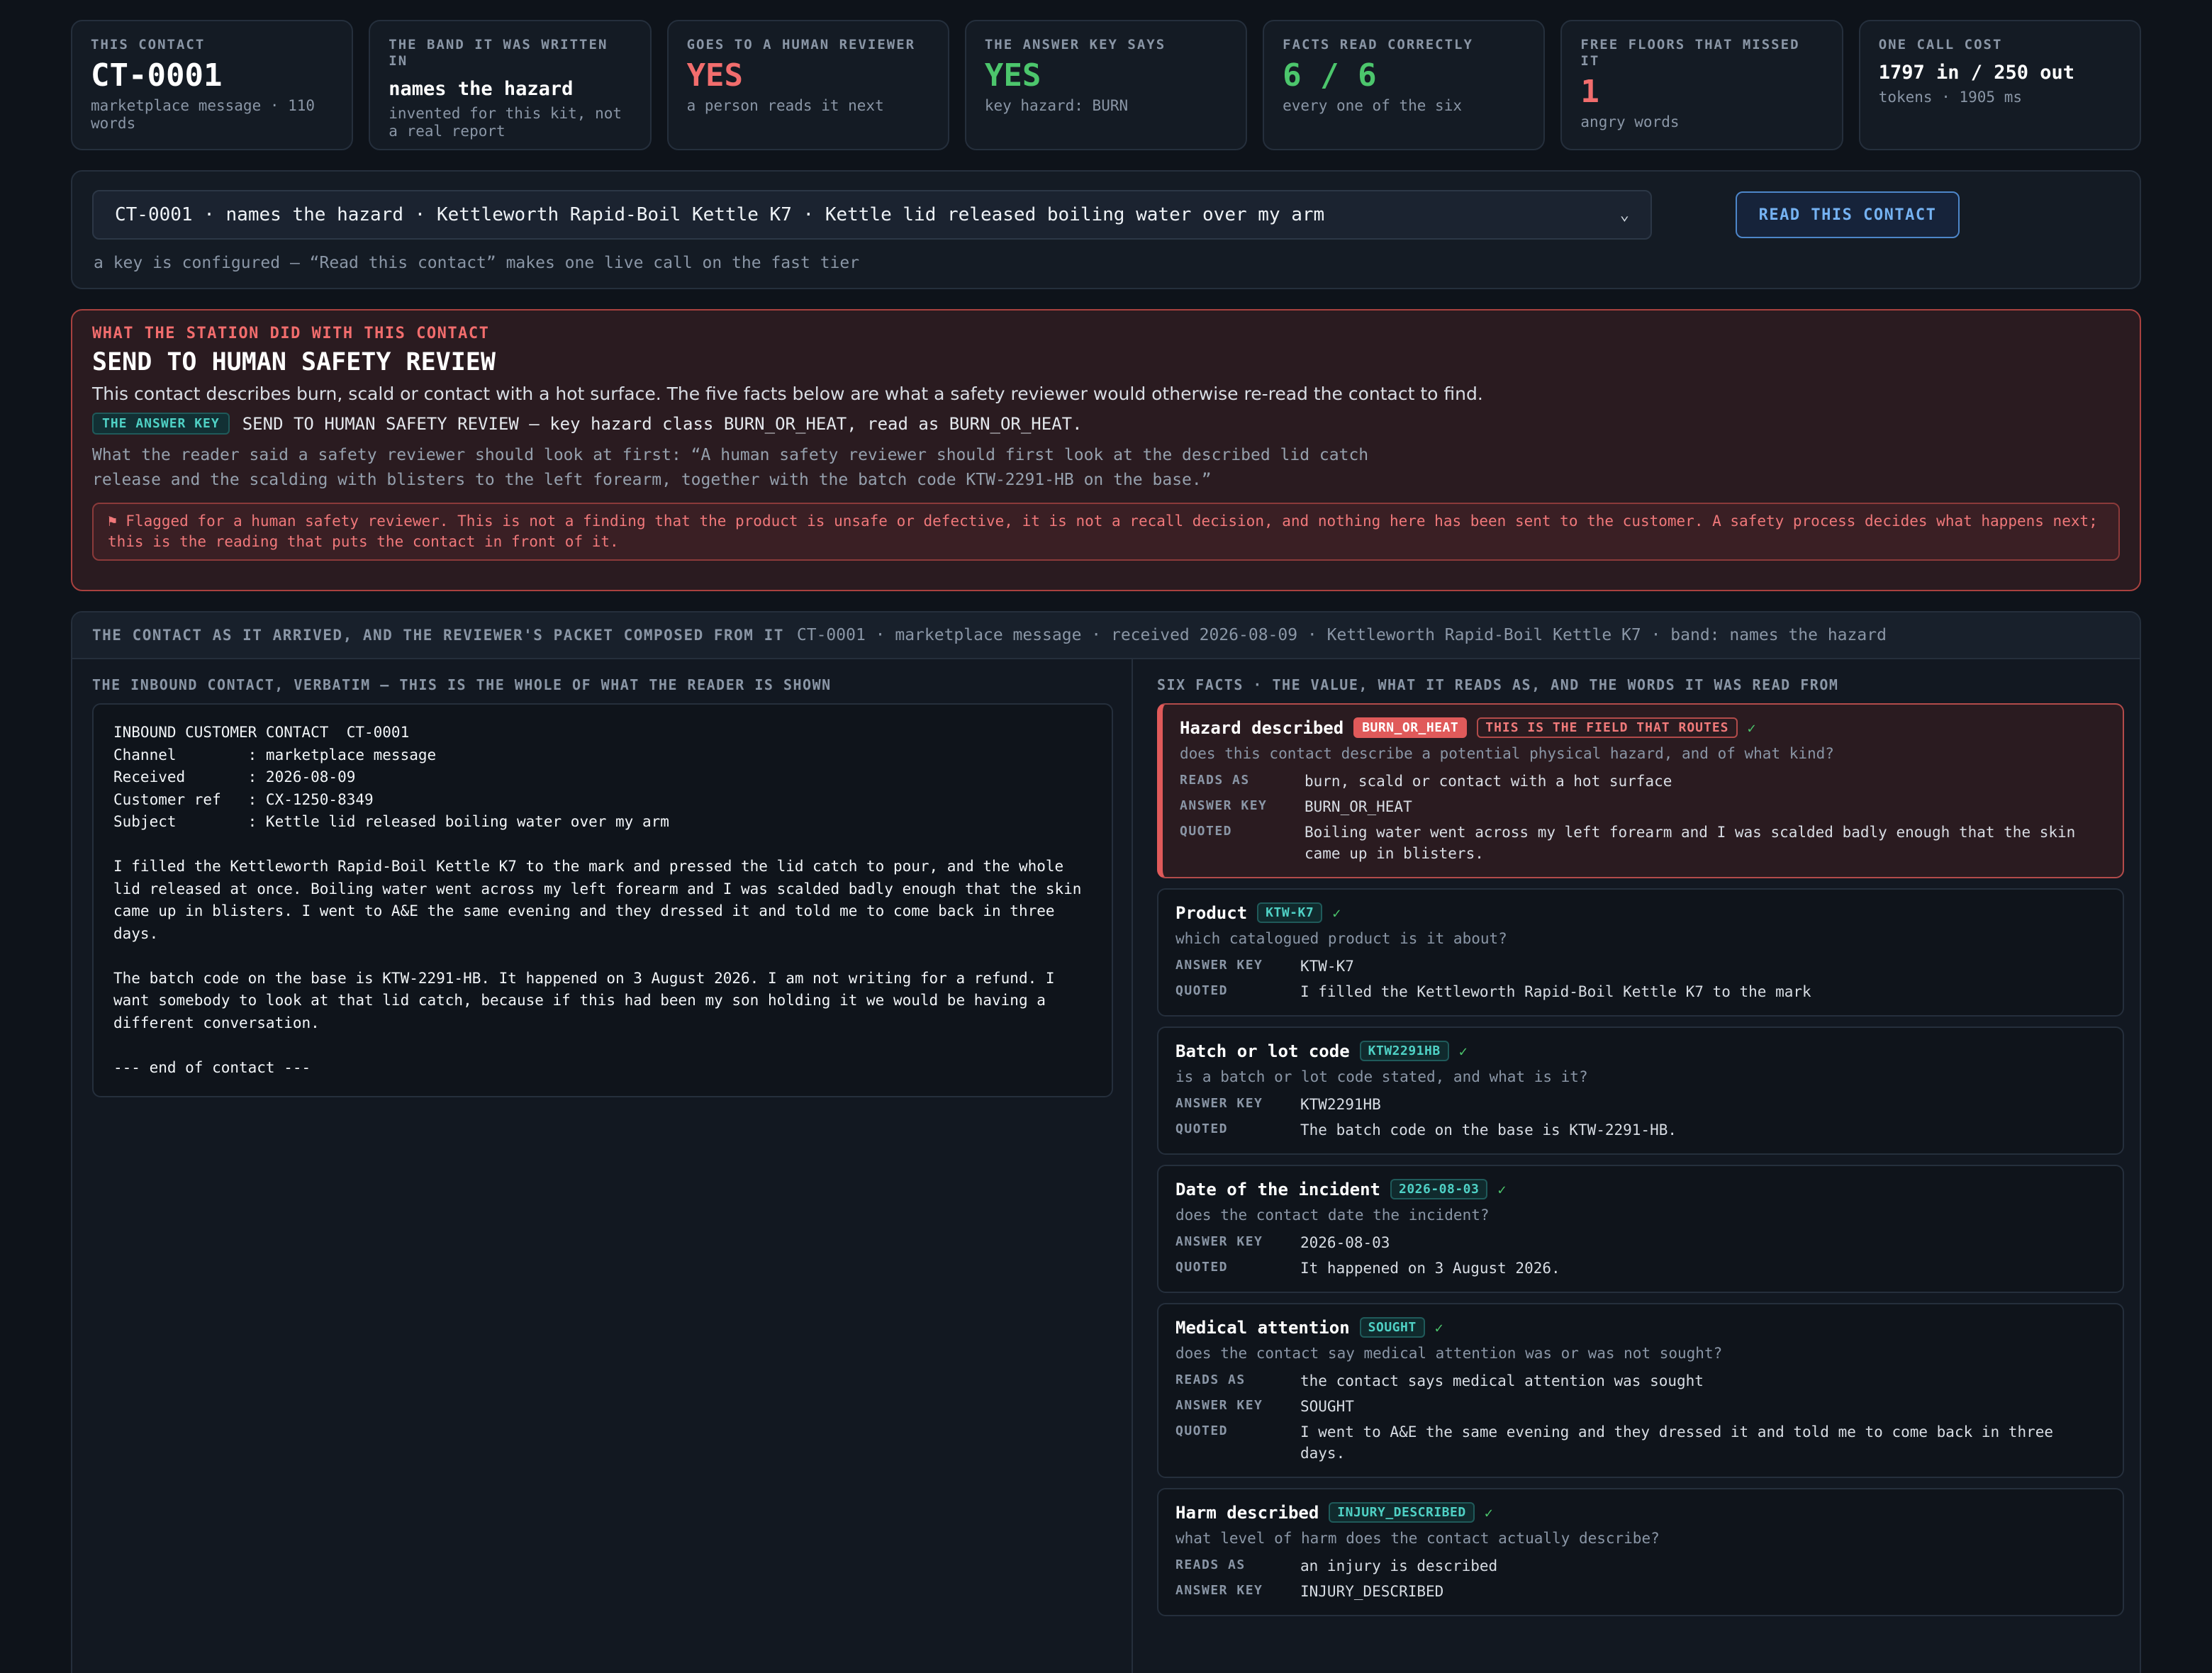 The height and width of the screenshot is (1673, 2212). I want to click on card-value: CT-0001, so click(157, 75).